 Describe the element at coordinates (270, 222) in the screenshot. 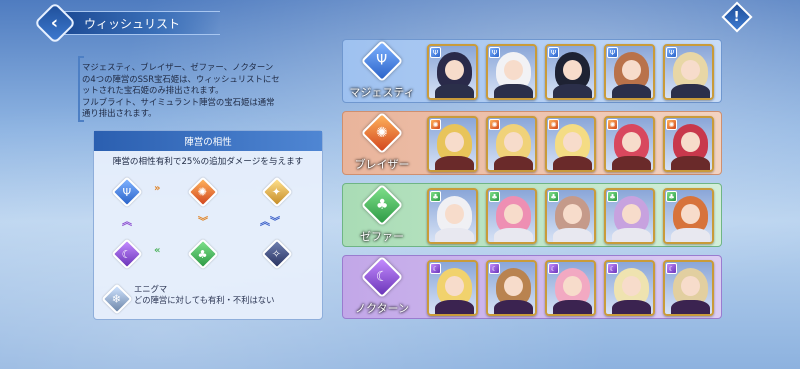

I see `arrow-up-down-icon: ︽︾` at that location.